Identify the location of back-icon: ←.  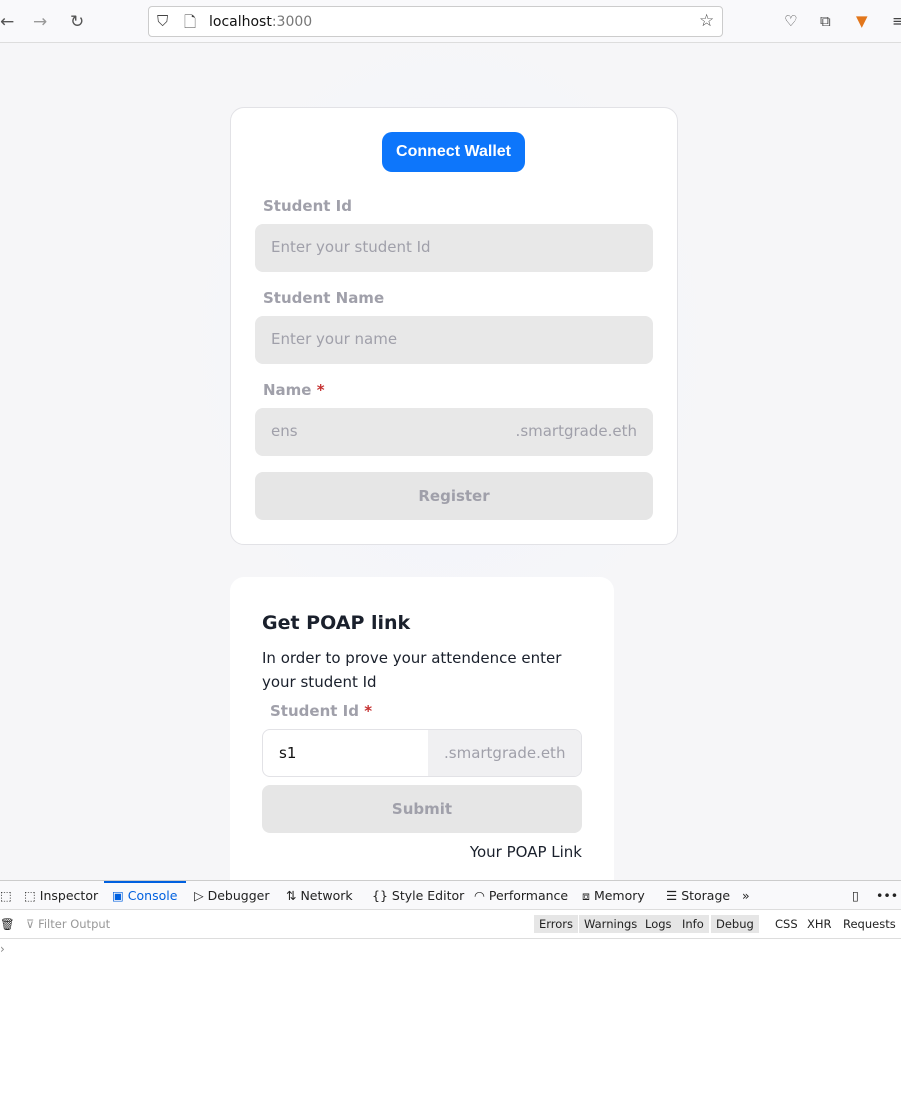
(7, 22).